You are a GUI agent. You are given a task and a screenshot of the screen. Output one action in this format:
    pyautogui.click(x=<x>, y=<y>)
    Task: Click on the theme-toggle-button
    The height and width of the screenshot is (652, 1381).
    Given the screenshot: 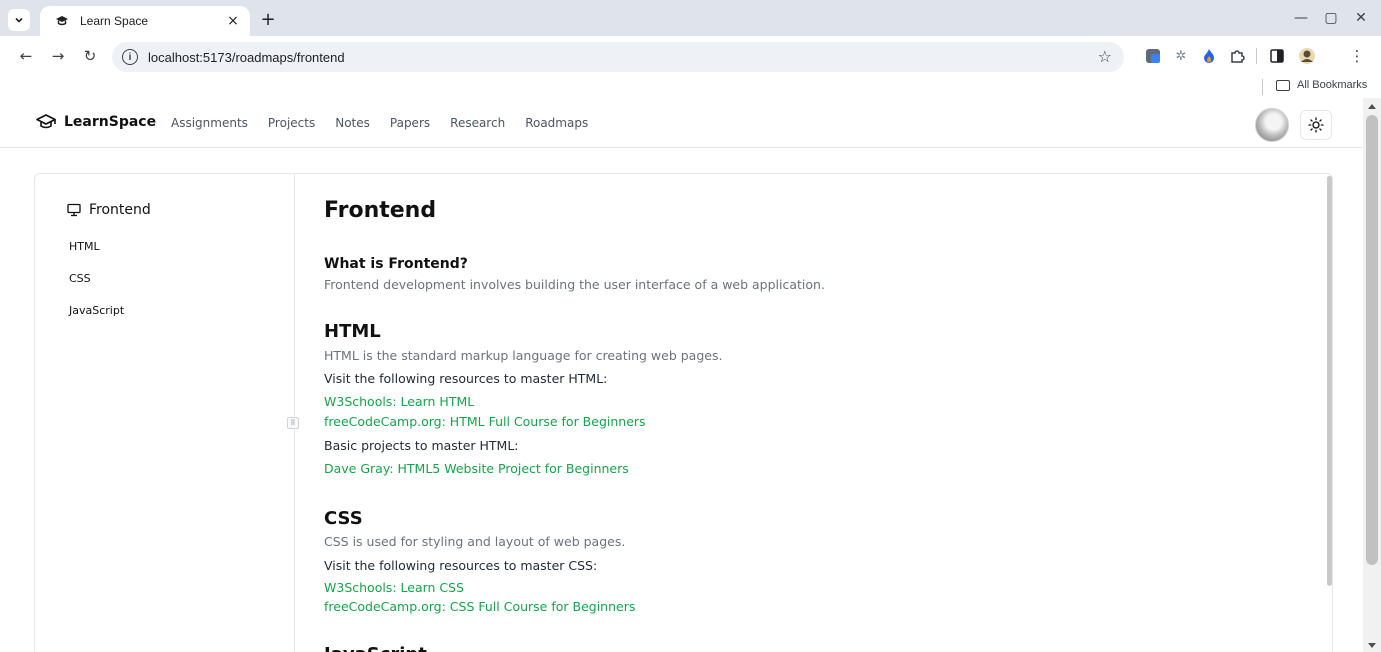 What is the action you would take?
    pyautogui.click(x=1316, y=125)
    